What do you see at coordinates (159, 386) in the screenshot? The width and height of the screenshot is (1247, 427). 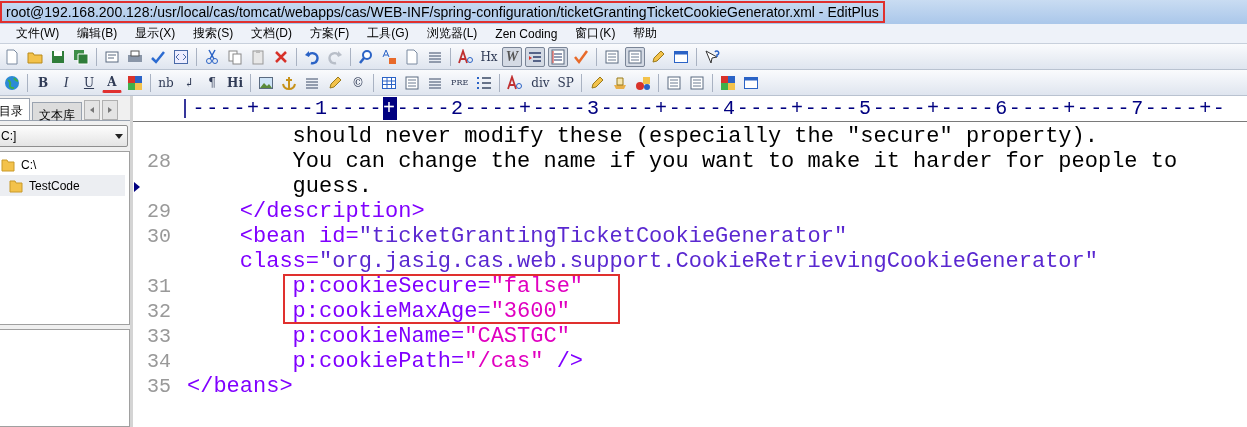 I see `line-number: 35` at bounding box center [159, 386].